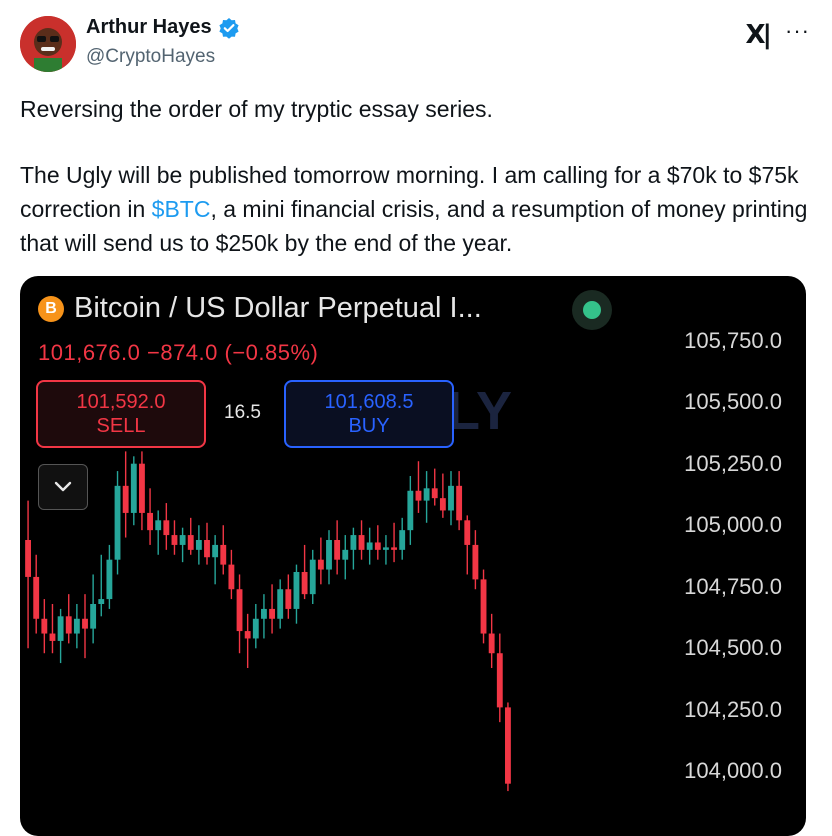  Describe the element at coordinates (733, 525) in the screenshot. I see `y-tick-label: 105,000.0` at that location.